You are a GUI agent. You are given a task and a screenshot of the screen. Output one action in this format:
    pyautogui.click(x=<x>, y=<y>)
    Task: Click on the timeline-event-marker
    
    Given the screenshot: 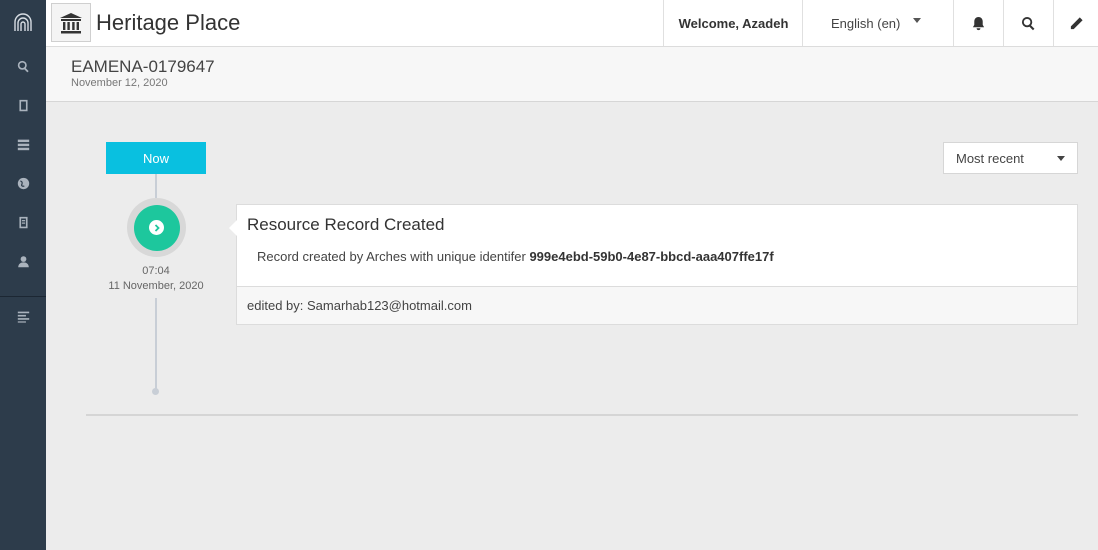 What is the action you would take?
    pyautogui.click(x=156, y=227)
    